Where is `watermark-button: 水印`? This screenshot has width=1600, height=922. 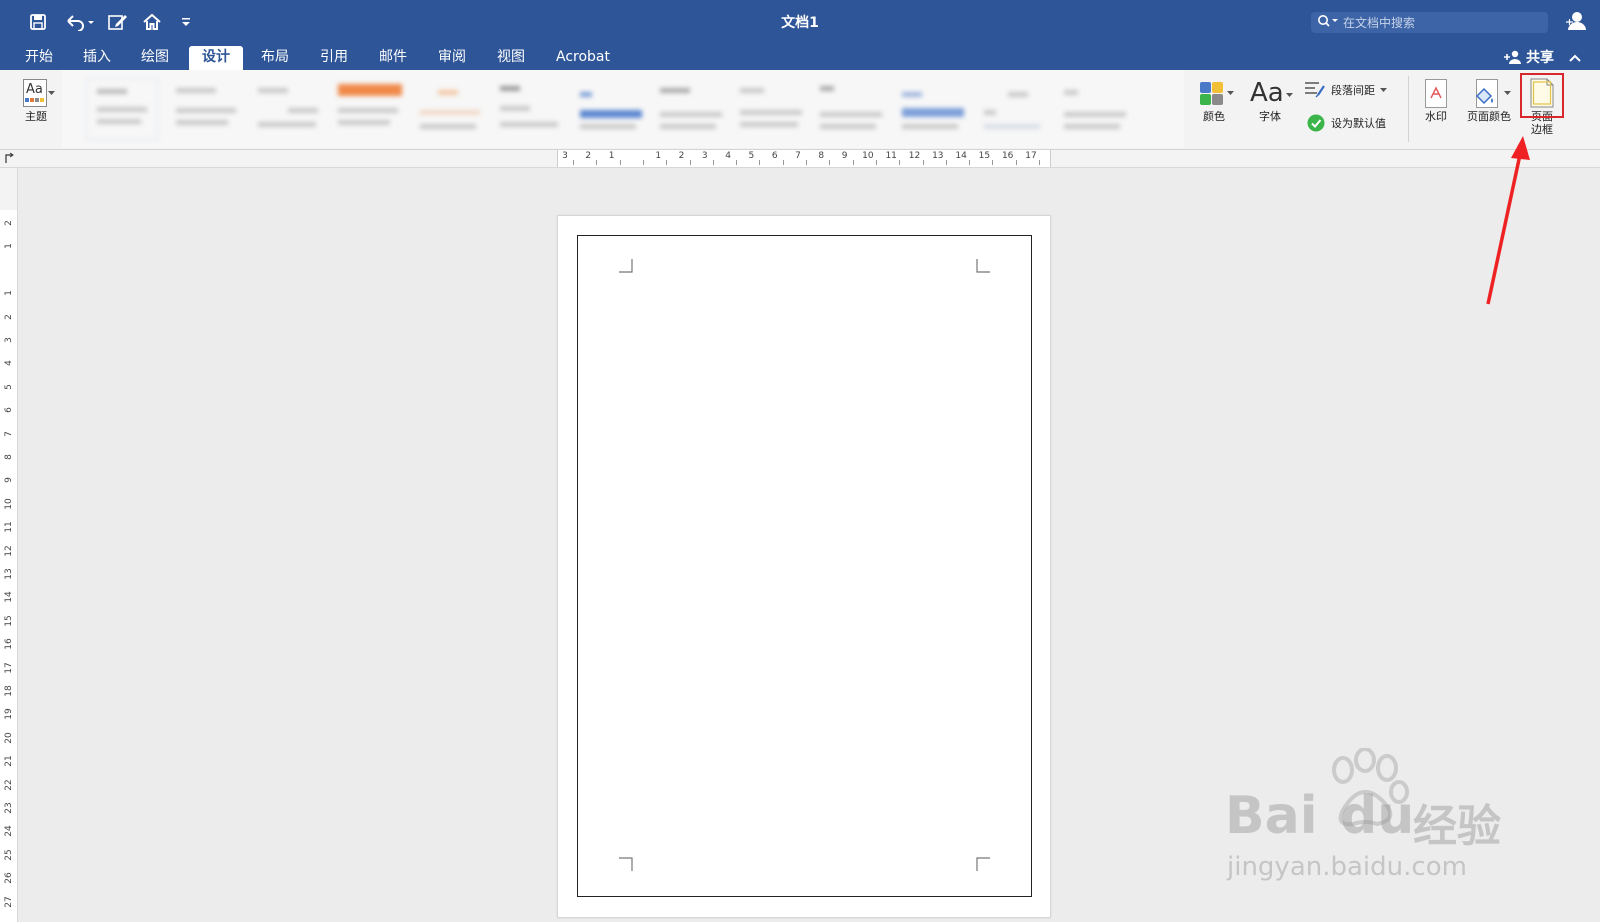
watermark-button: 水印 is located at coordinates (1436, 100).